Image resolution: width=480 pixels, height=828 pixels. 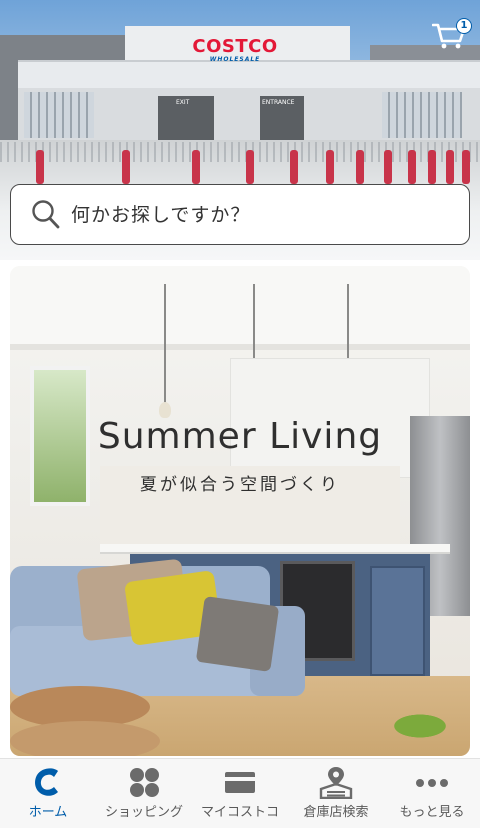 I want to click on more-dots-icon, so click(x=432, y=783).